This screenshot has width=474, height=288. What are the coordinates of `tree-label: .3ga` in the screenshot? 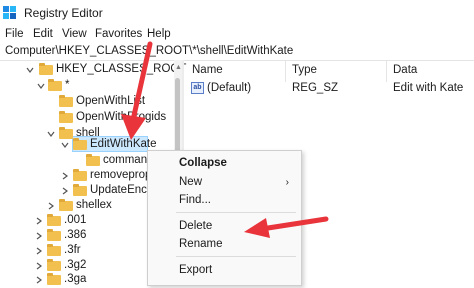 It's located at (75, 279).